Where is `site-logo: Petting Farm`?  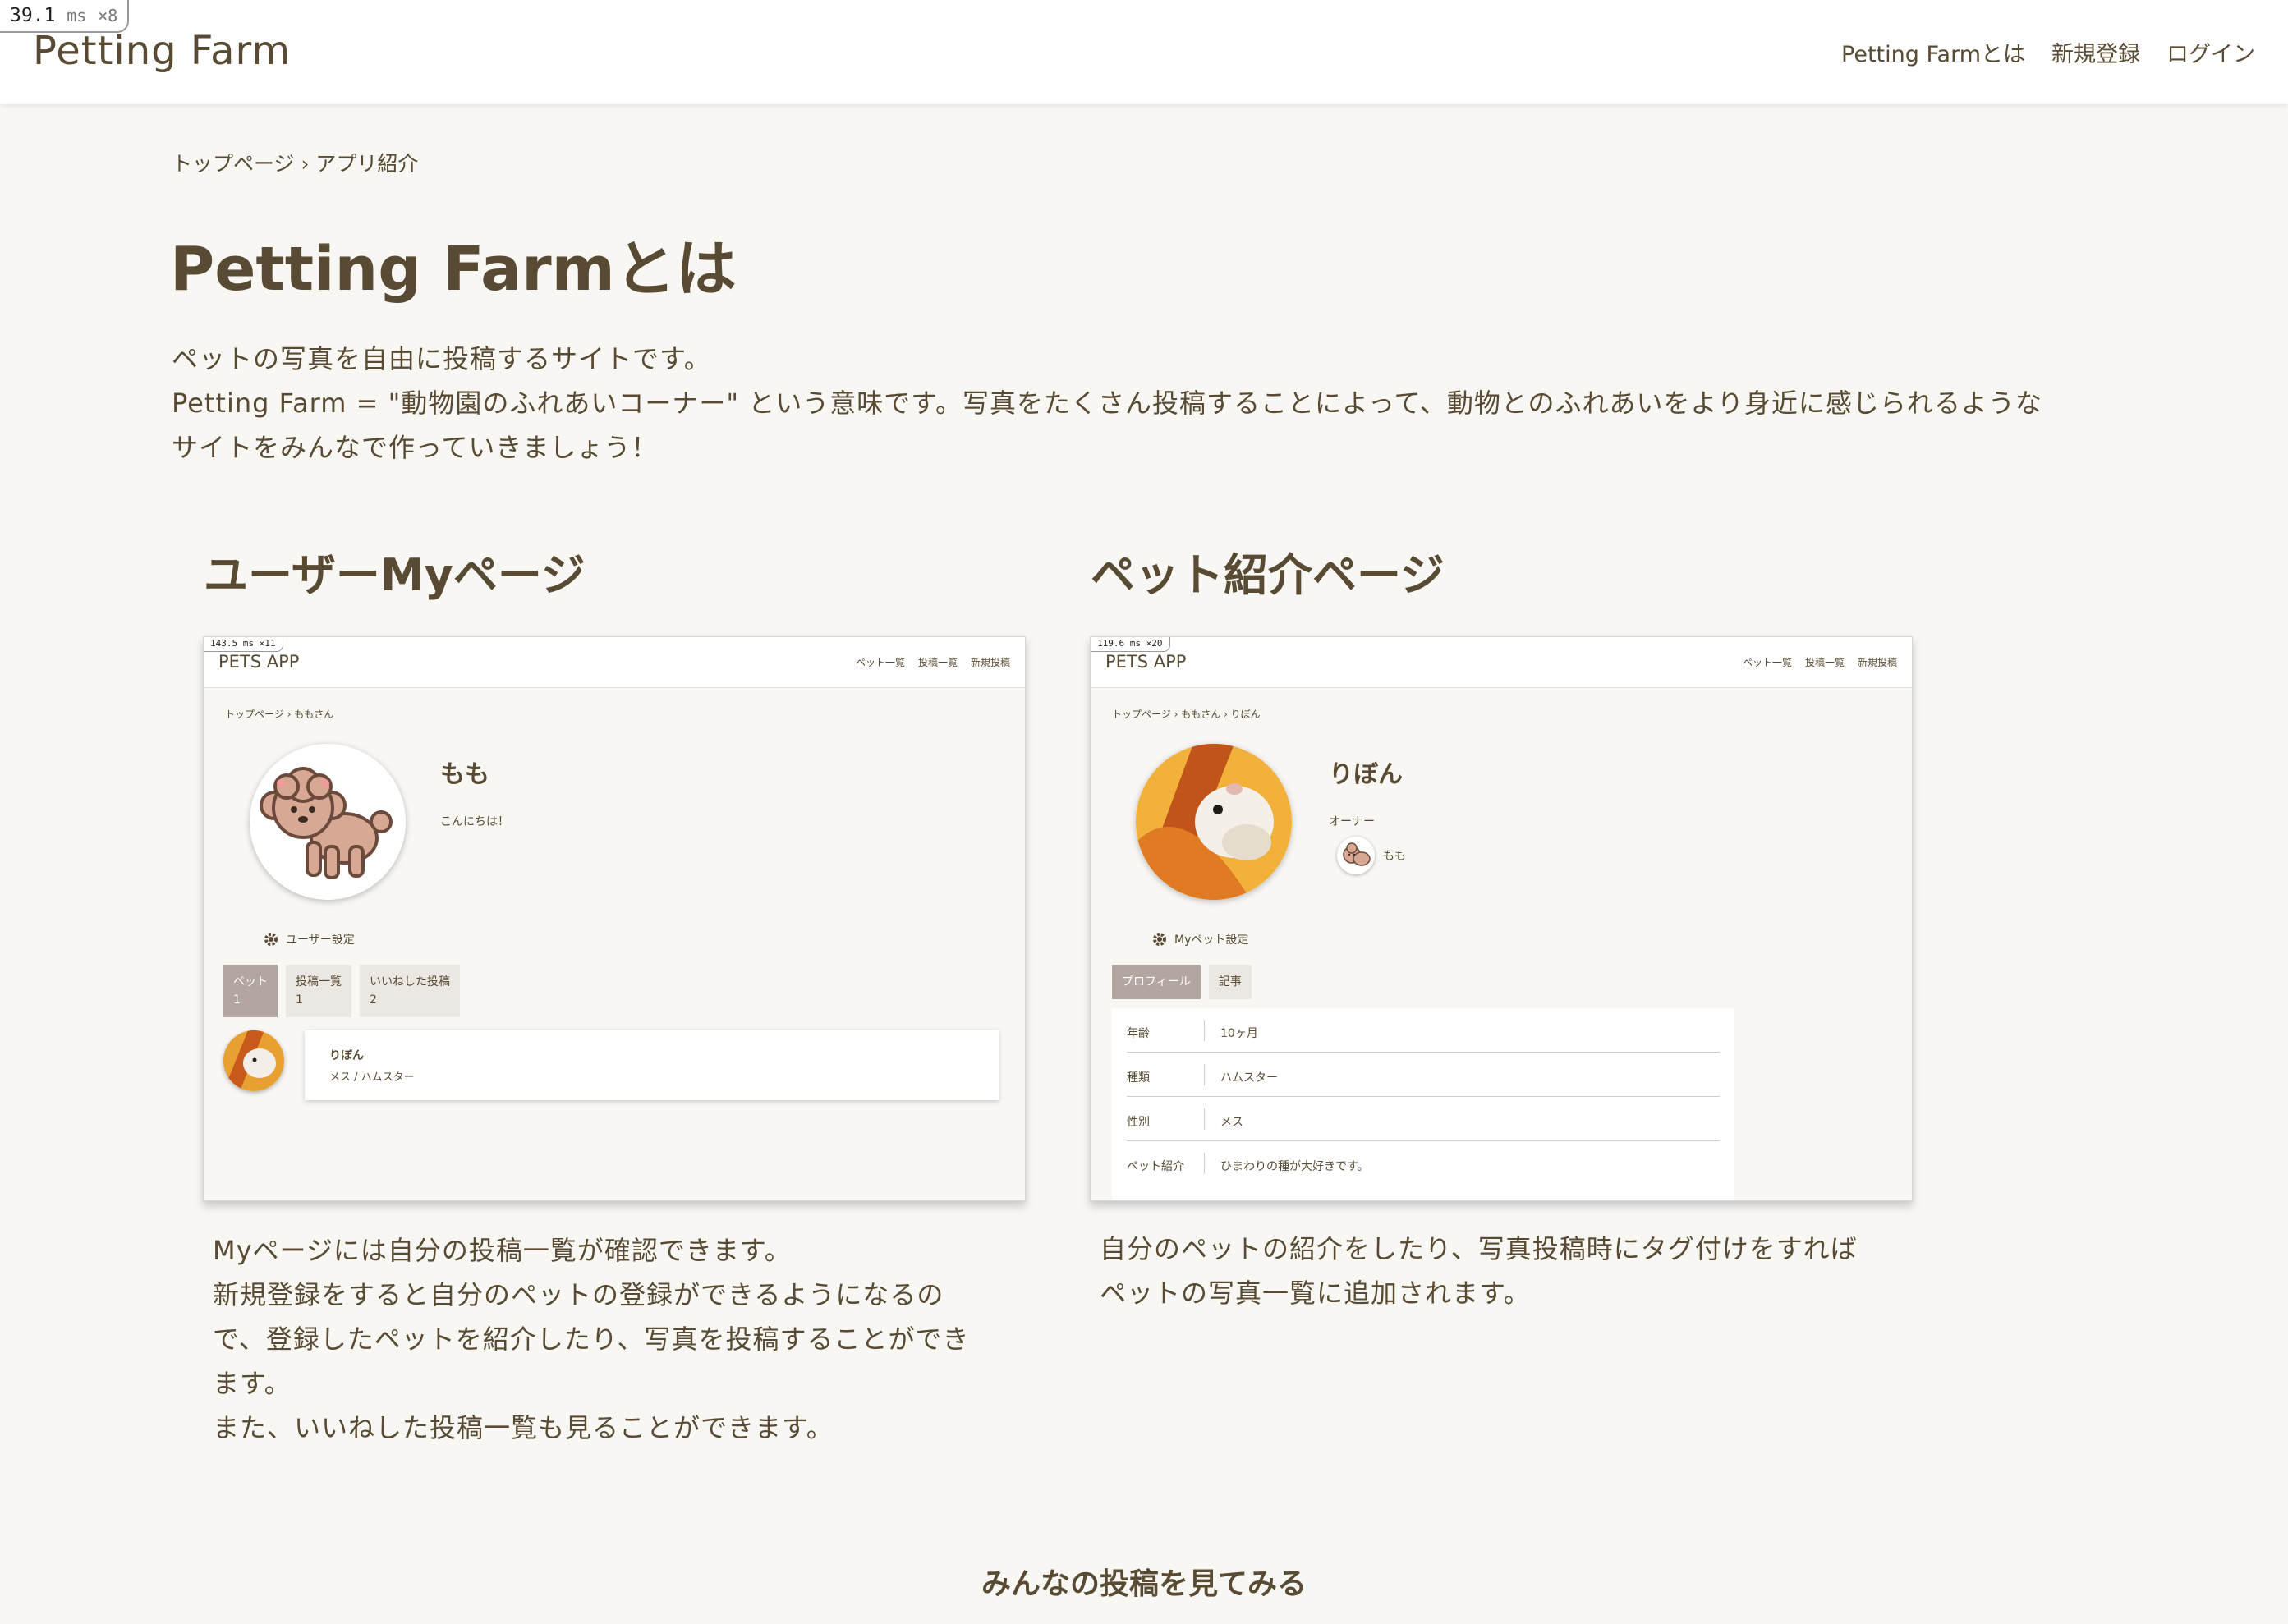
site-logo: Petting Farm is located at coordinates (162, 51).